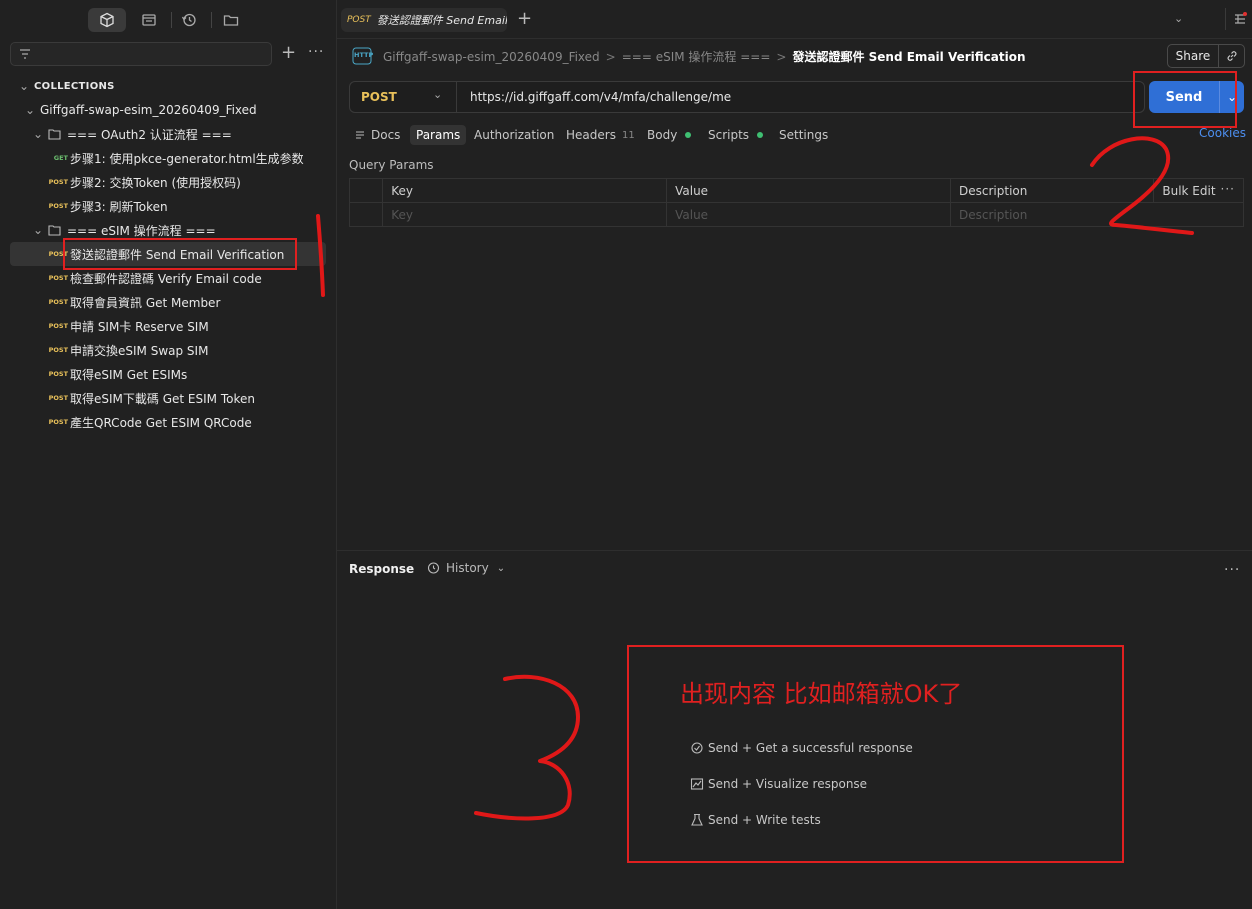 This screenshot has width=1252, height=909. What do you see at coordinates (168, 86) in the screenshot?
I see `collections-header: ⌄ COLLECTIONS` at bounding box center [168, 86].